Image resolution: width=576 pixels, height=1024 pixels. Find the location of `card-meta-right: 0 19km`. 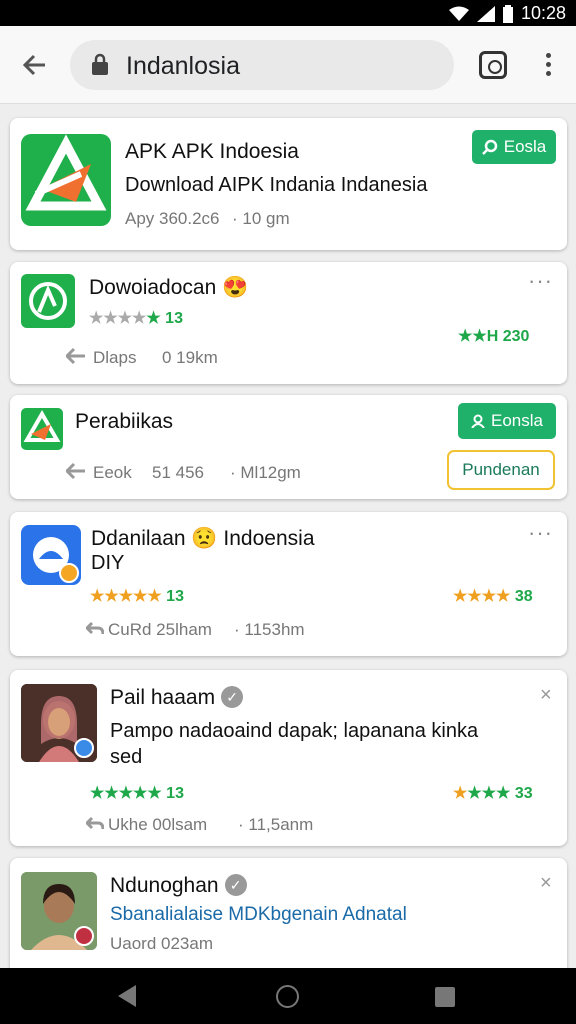

card-meta-right: 0 19km is located at coordinates (190, 357).